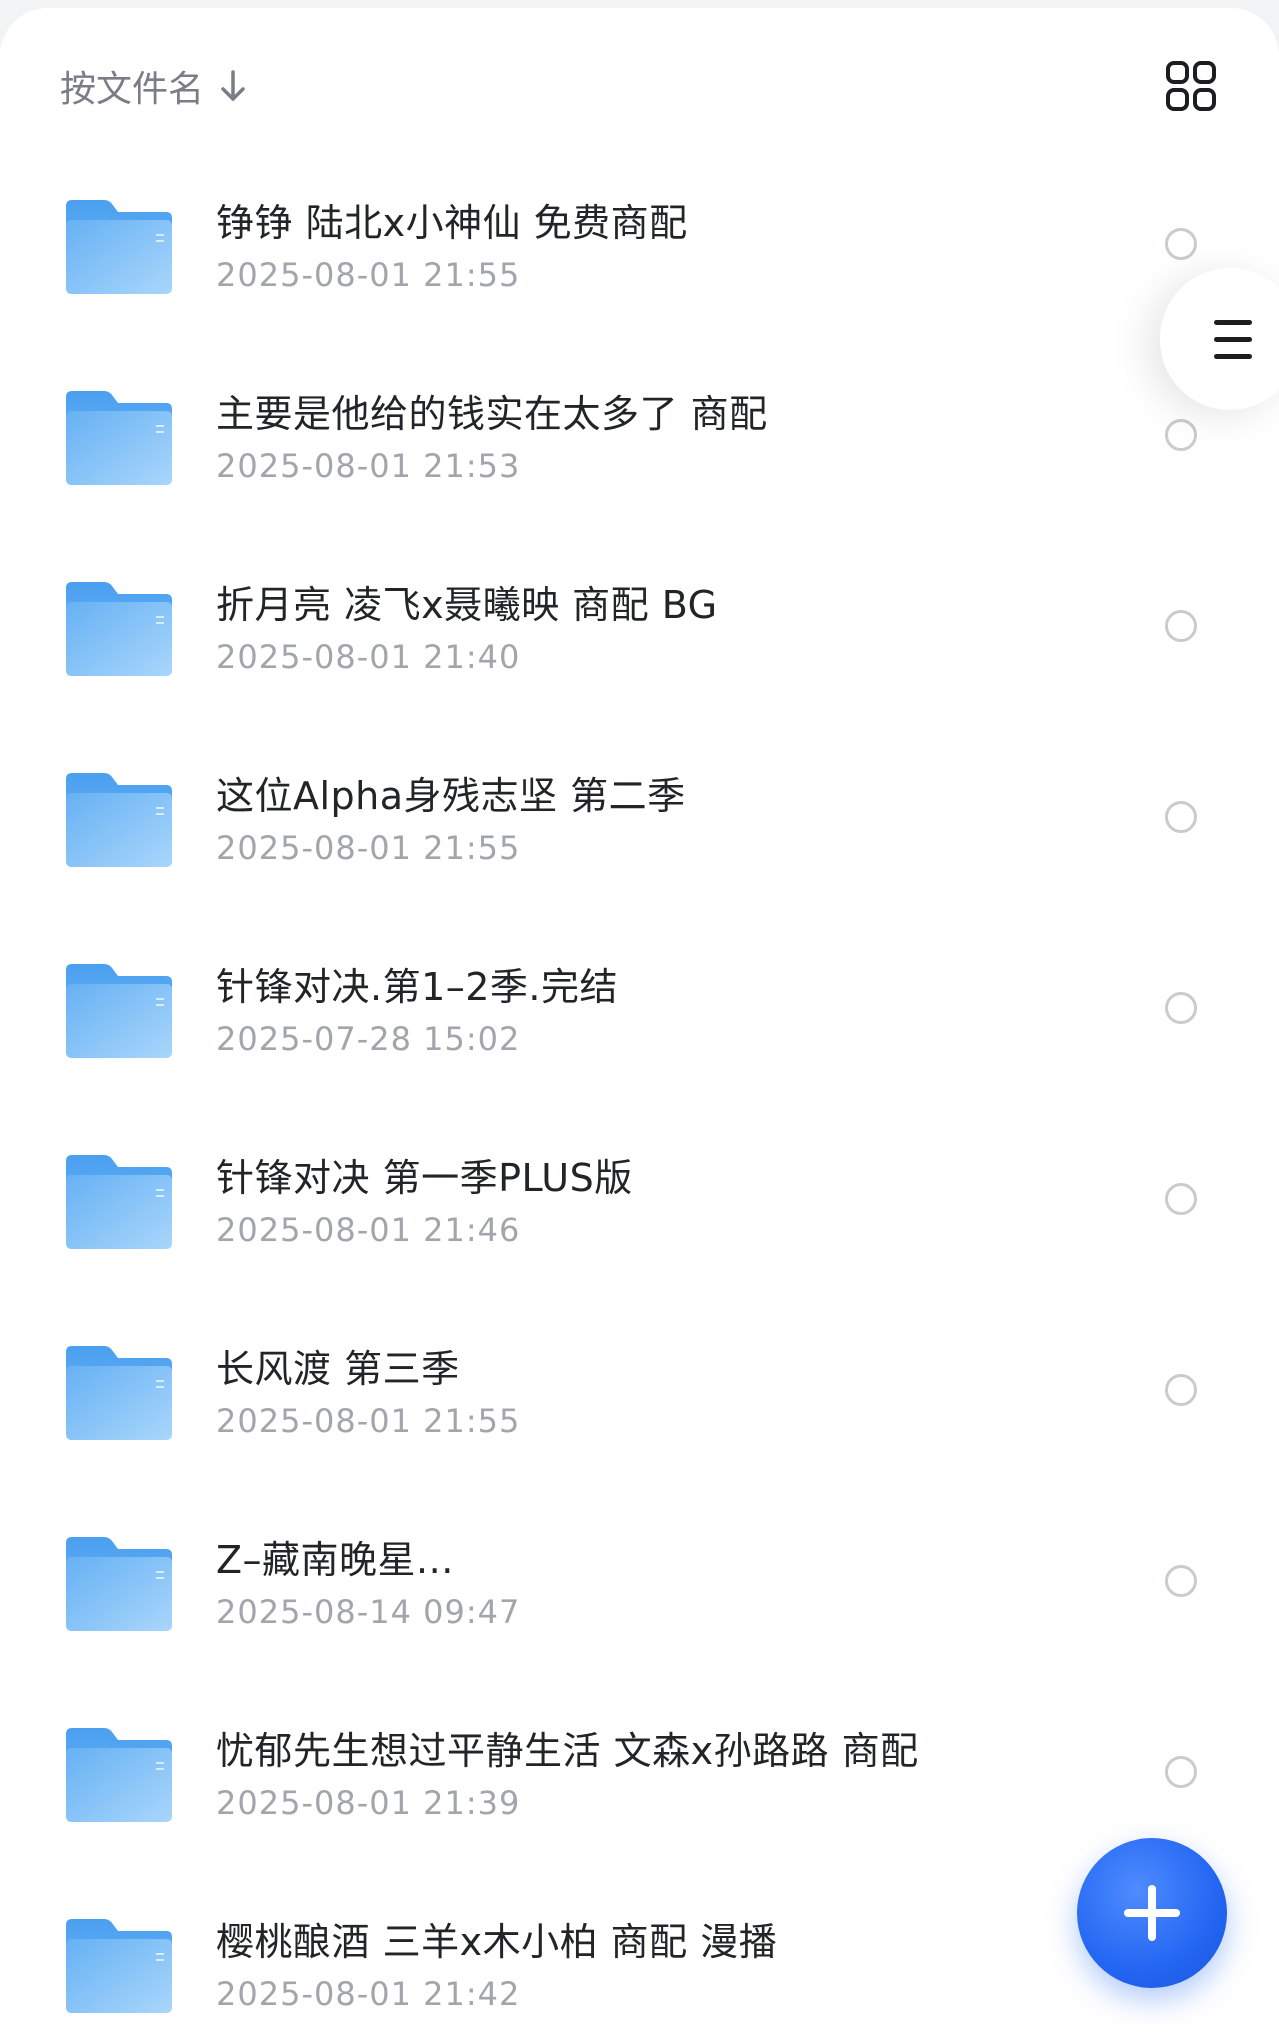  I want to click on file-row: 折月亮 凌飞x聂曦映 商配 BG 2025-08-01 21:40, so click(639, 625).